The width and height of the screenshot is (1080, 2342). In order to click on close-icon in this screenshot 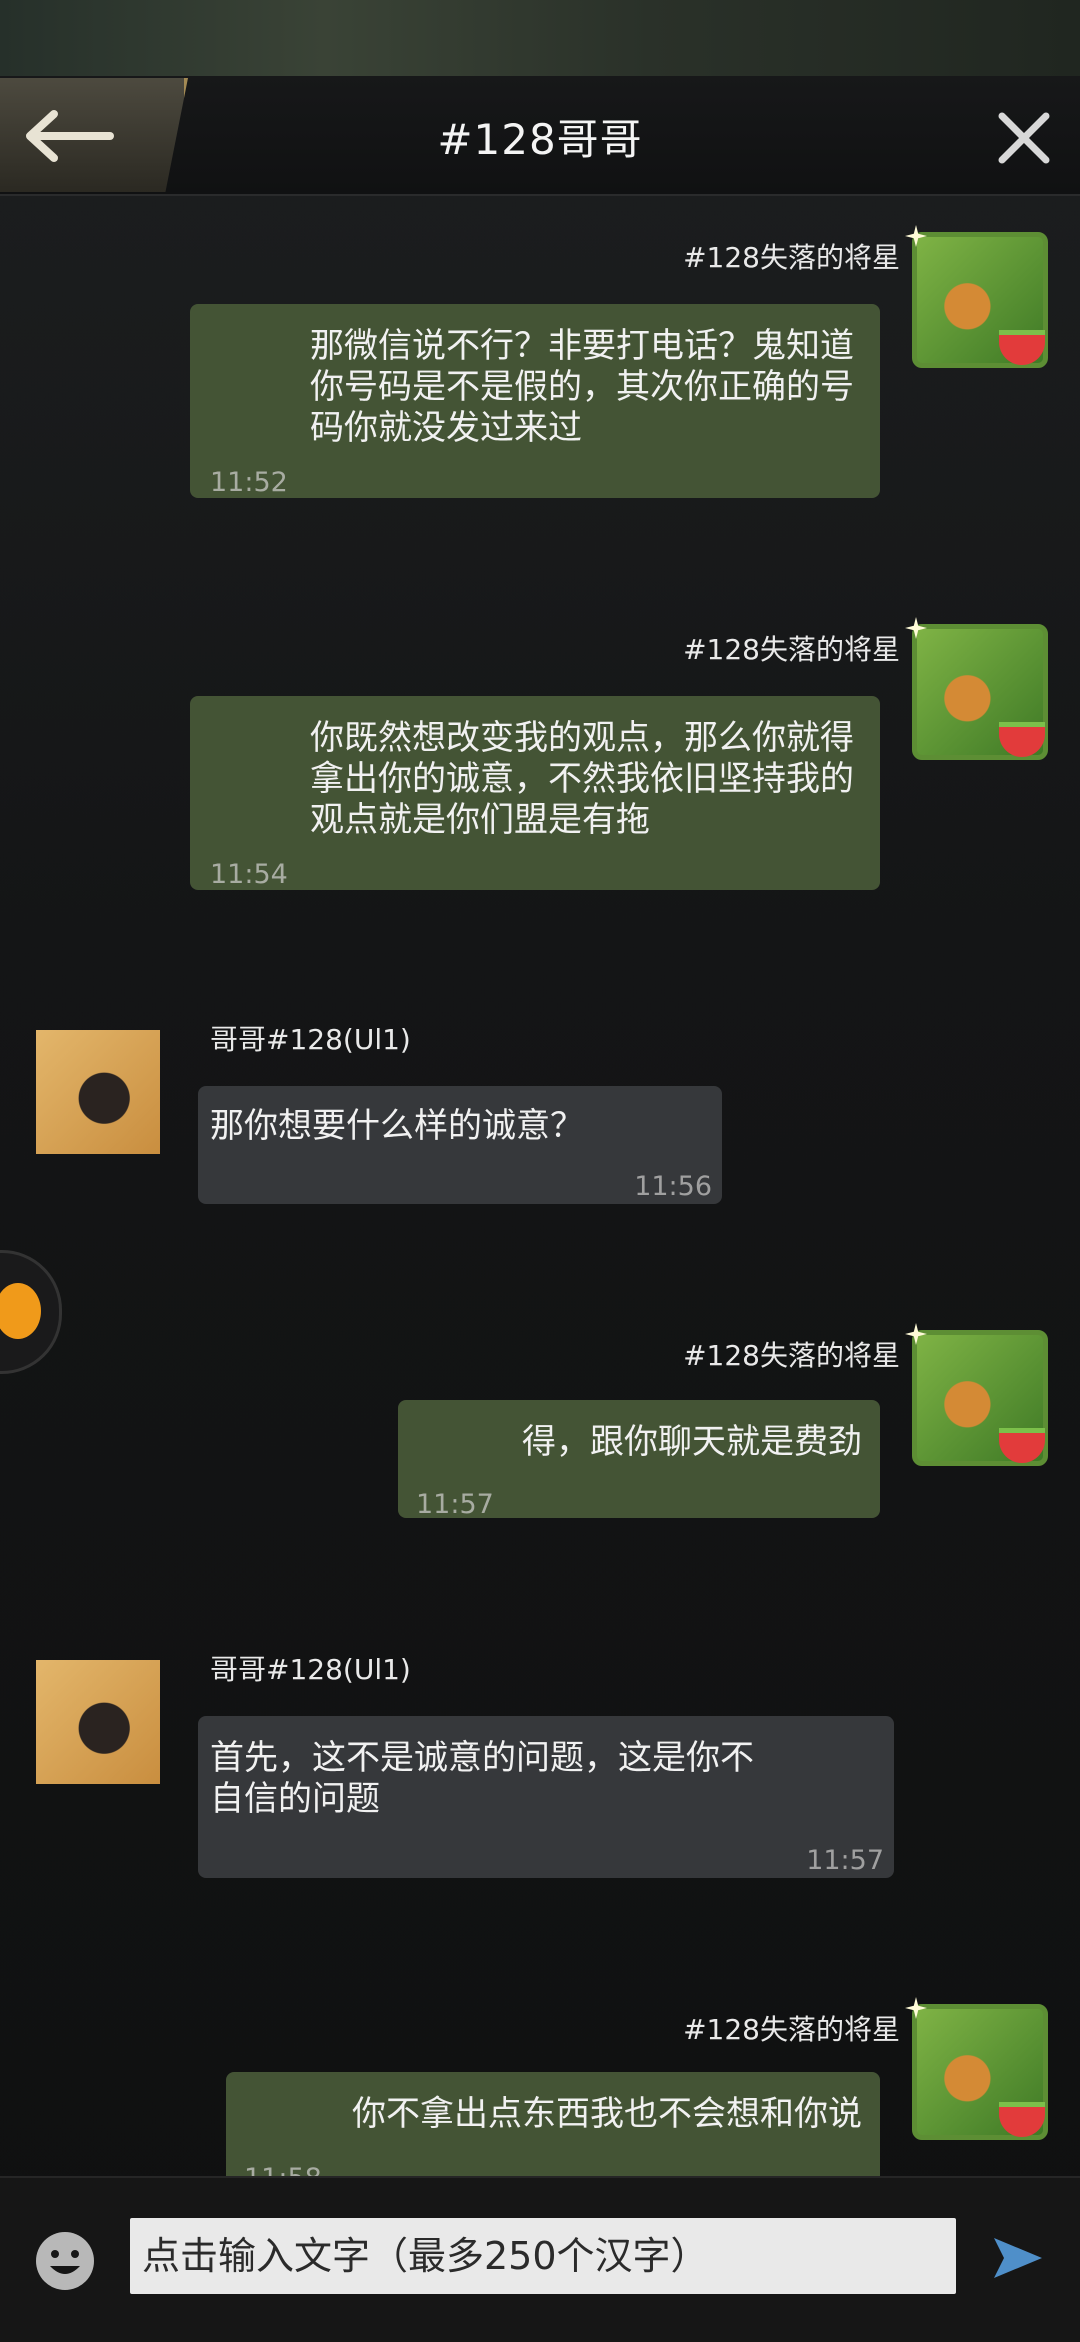, I will do `click(1024, 138)`.